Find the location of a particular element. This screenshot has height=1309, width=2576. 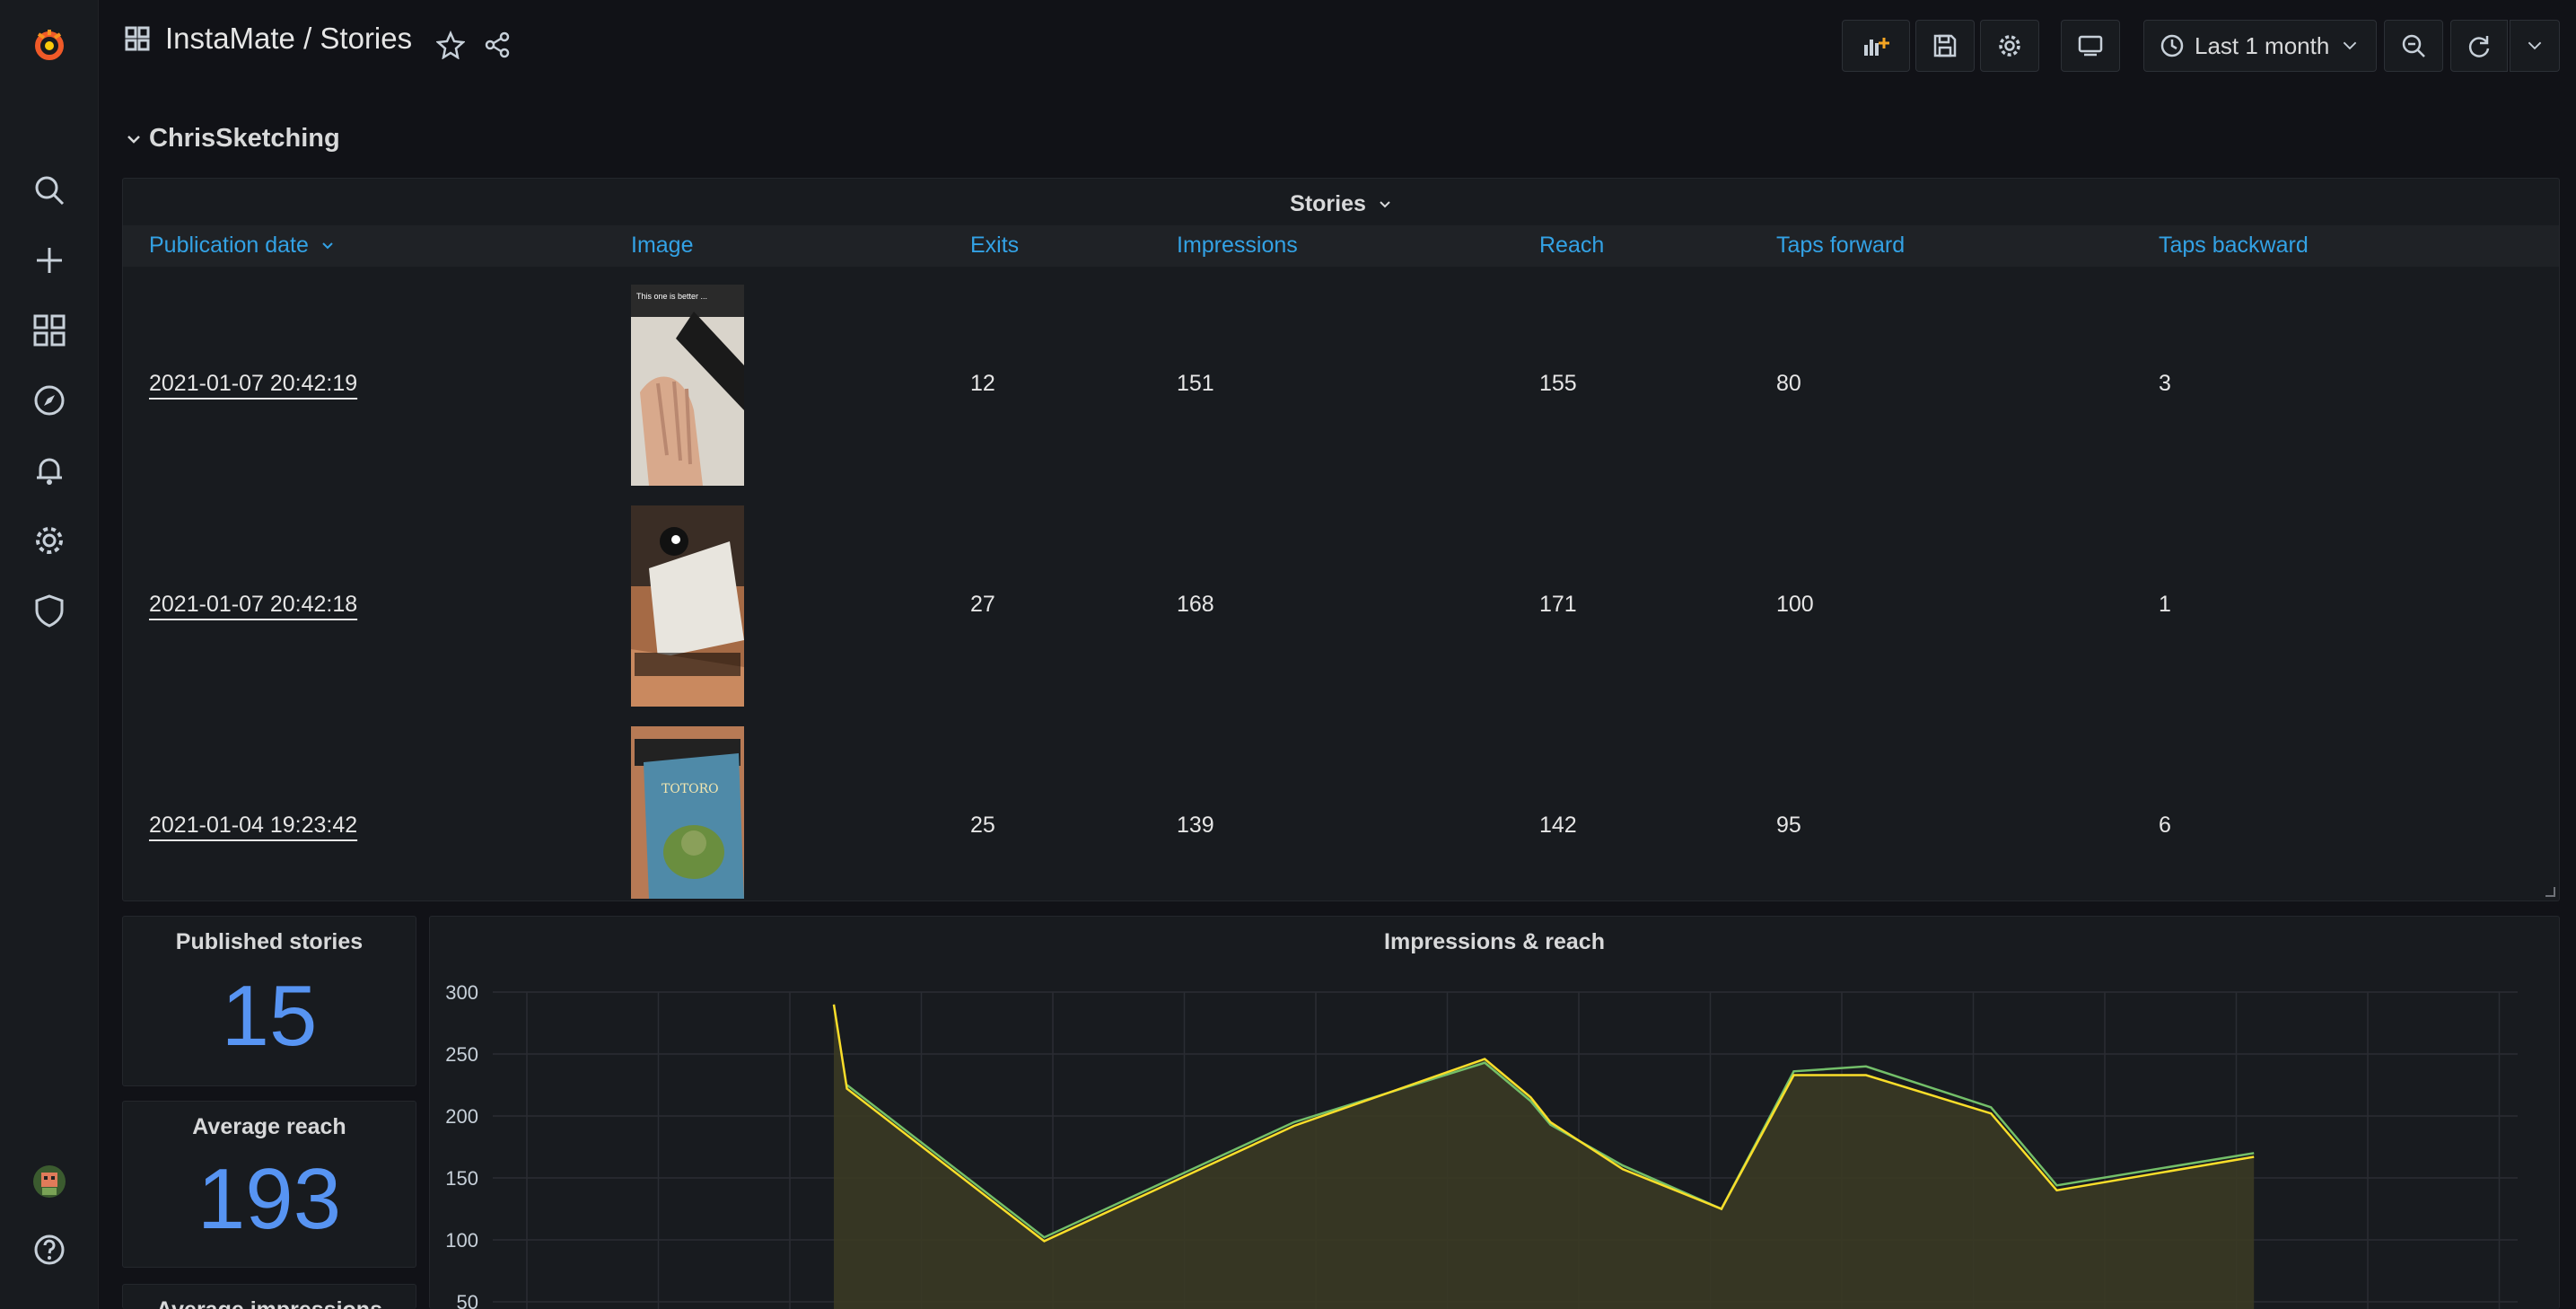

cycle-view-mode-button is located at coordinates (2090, 46).